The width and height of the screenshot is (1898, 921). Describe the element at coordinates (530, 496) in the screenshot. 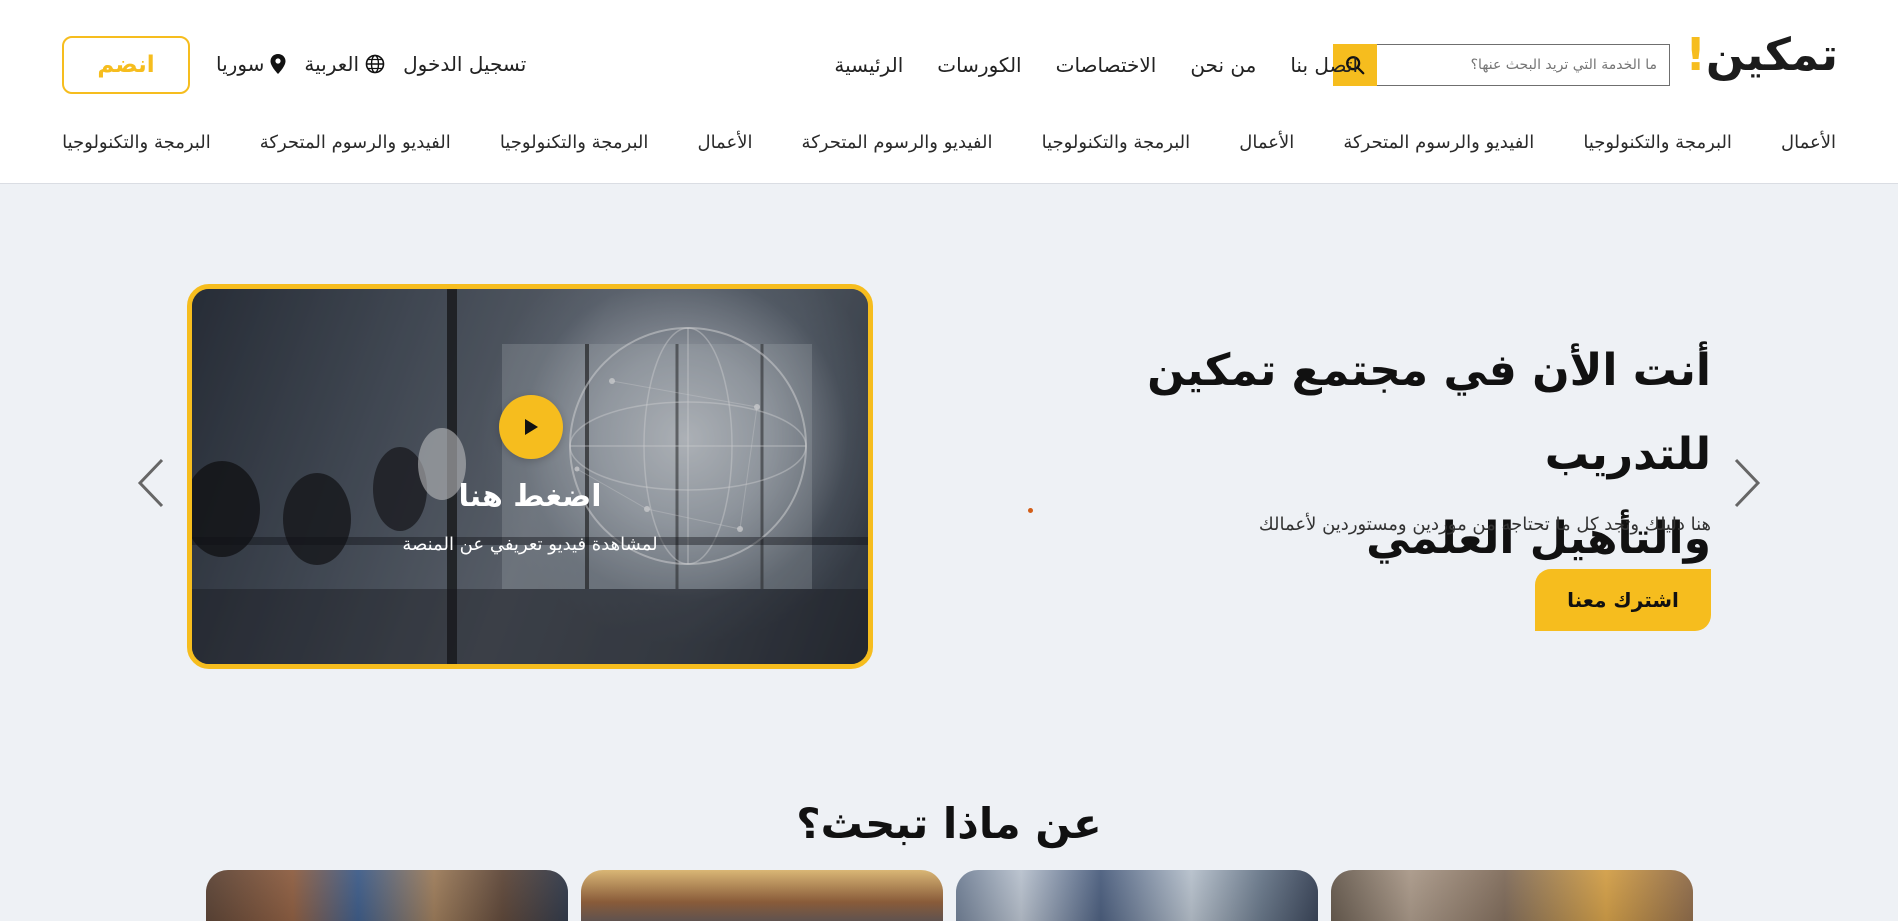

I see `video-title: اضغط هنا` at that location.